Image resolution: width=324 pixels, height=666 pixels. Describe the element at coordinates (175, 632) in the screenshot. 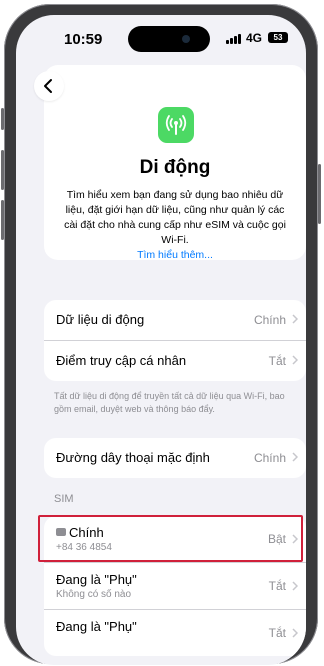

I see `sim-row-secondary-2: Đang là "Phụ" Tắt` at that location.